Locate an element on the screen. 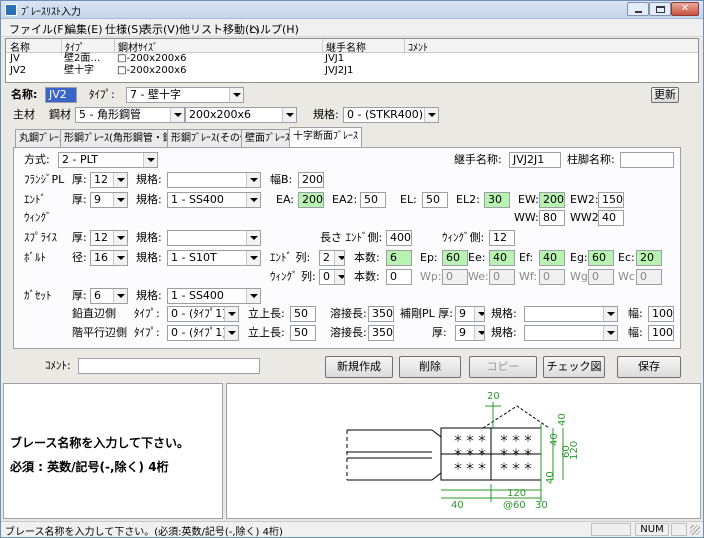 The image size is (704, 538). column-name-input is located at coordinates (647, 160).